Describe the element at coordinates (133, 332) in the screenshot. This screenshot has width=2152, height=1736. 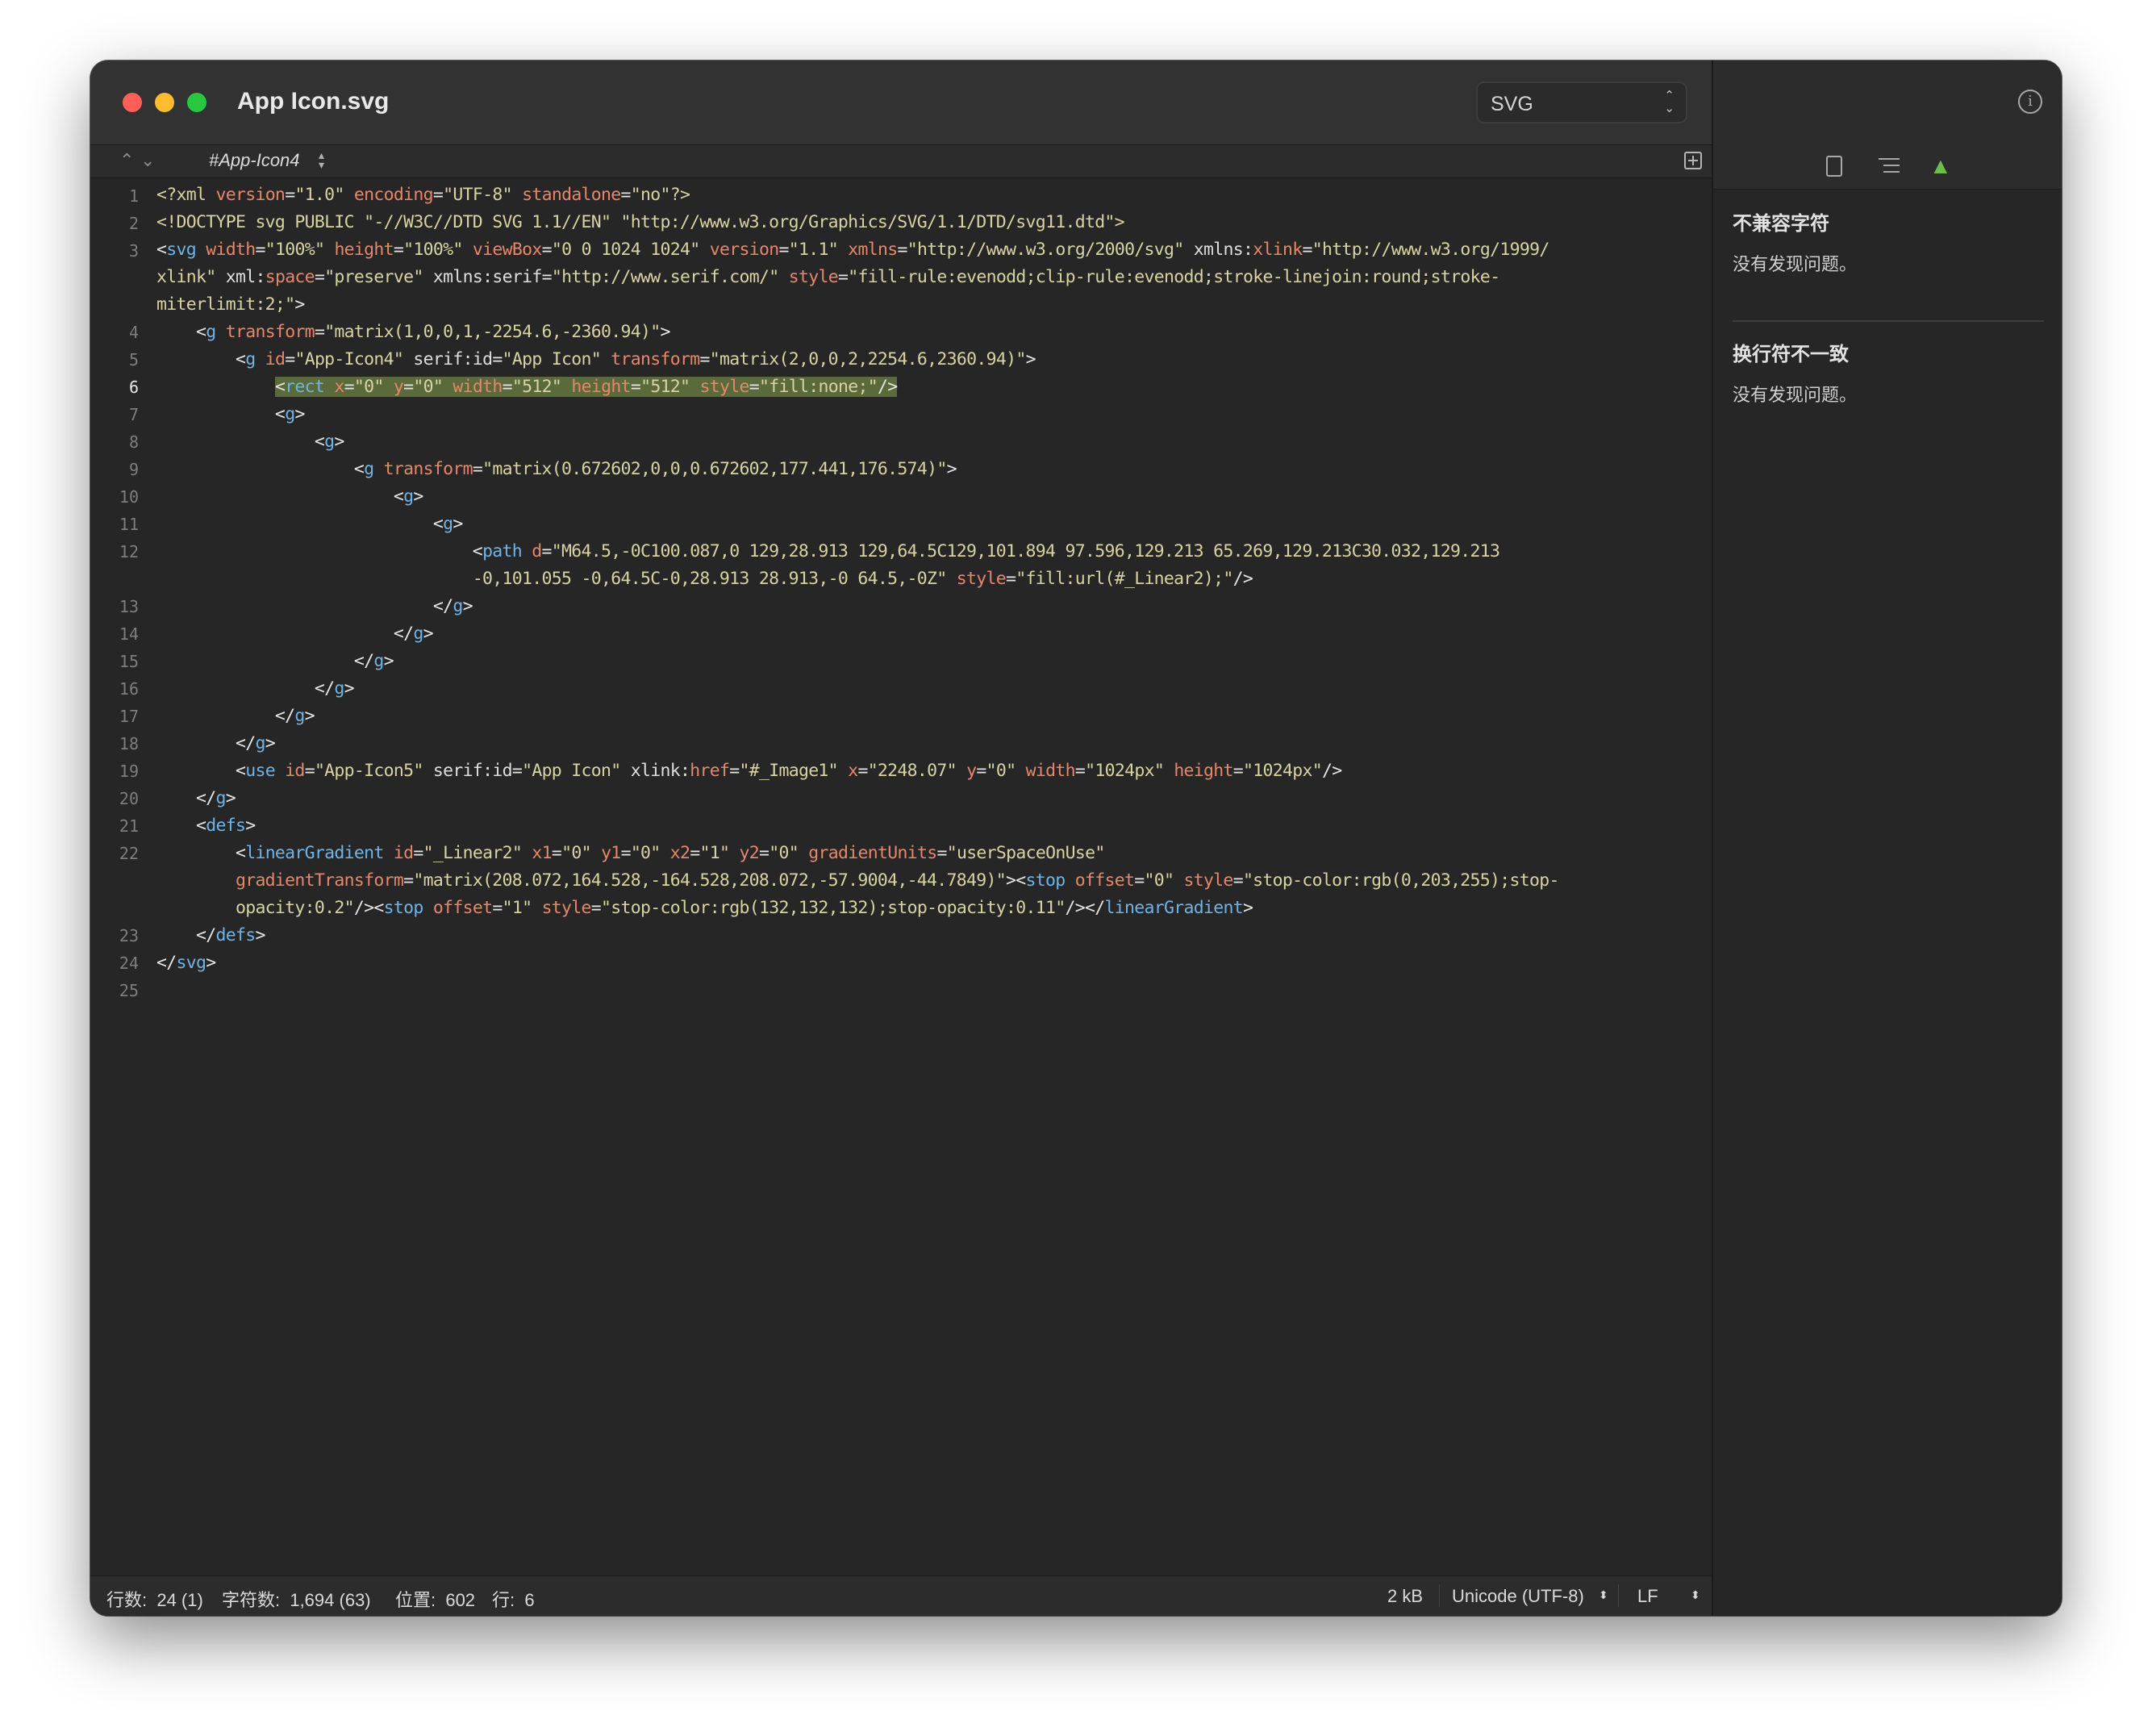
I see `line-number: 4` at that location.